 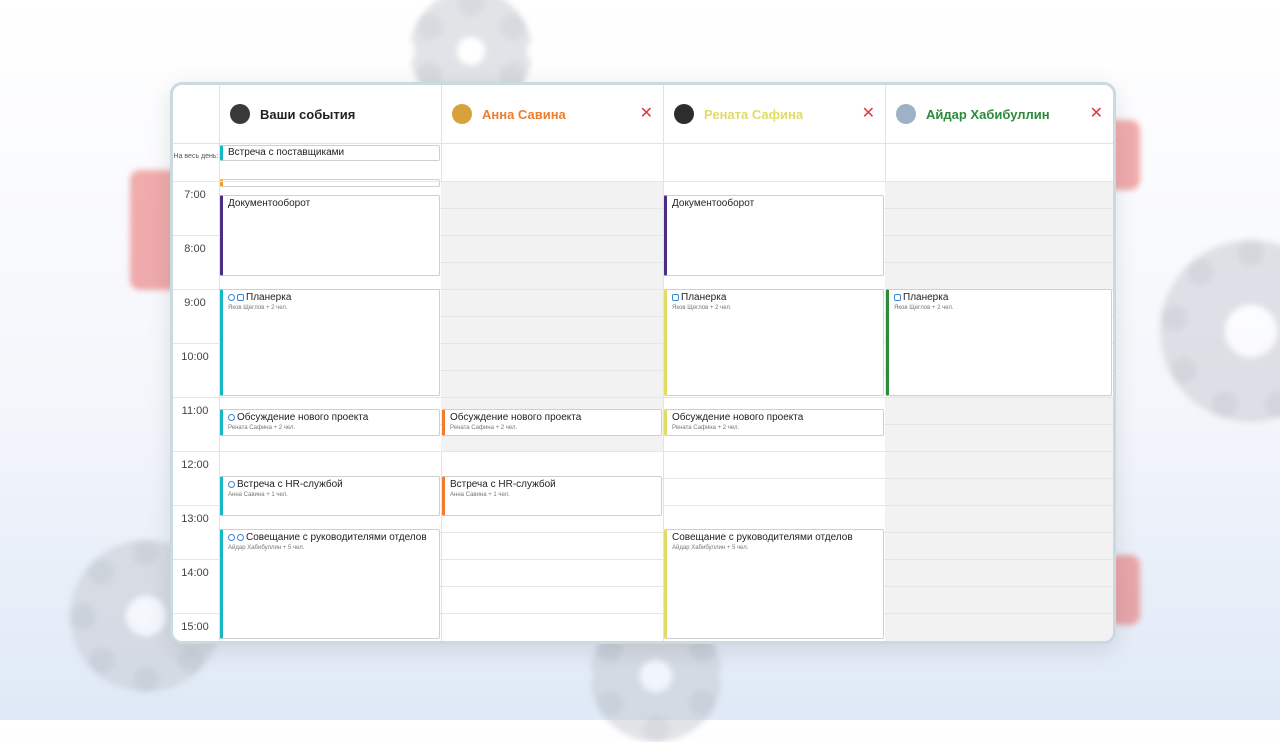 What do you see at coordinates (195, 627) in the screenshot?
I see `time-label: 15:00` at bounding box center [195, 627].